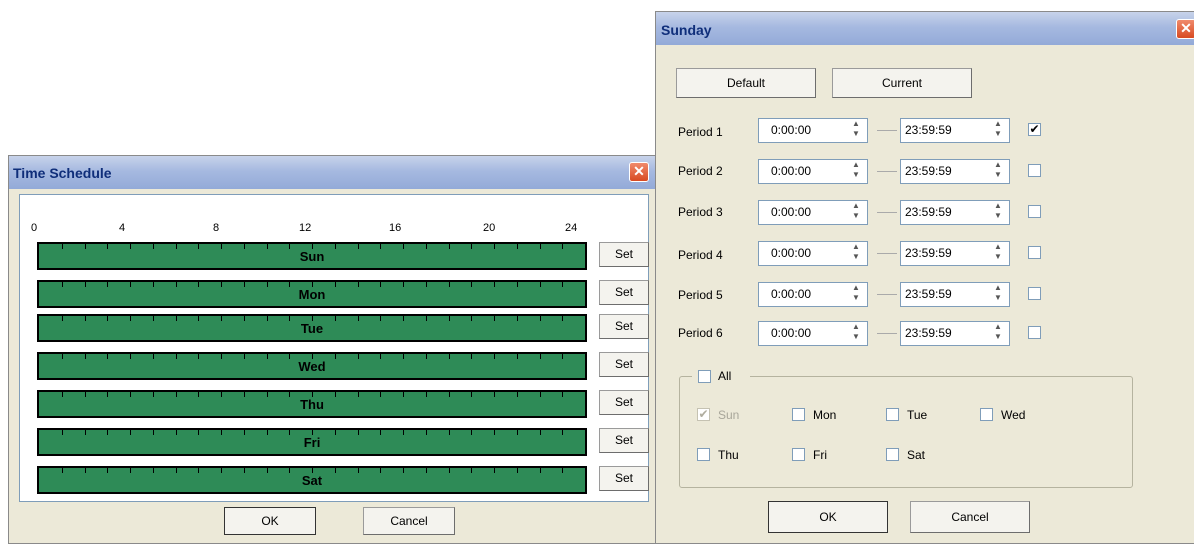 Image resolution: width=1194 pixels, height=544 pixels. What do you see at coordinates (624, 254) in the screenshot?
I see `set-button-sun: Set` at bounding box center [624, 254].